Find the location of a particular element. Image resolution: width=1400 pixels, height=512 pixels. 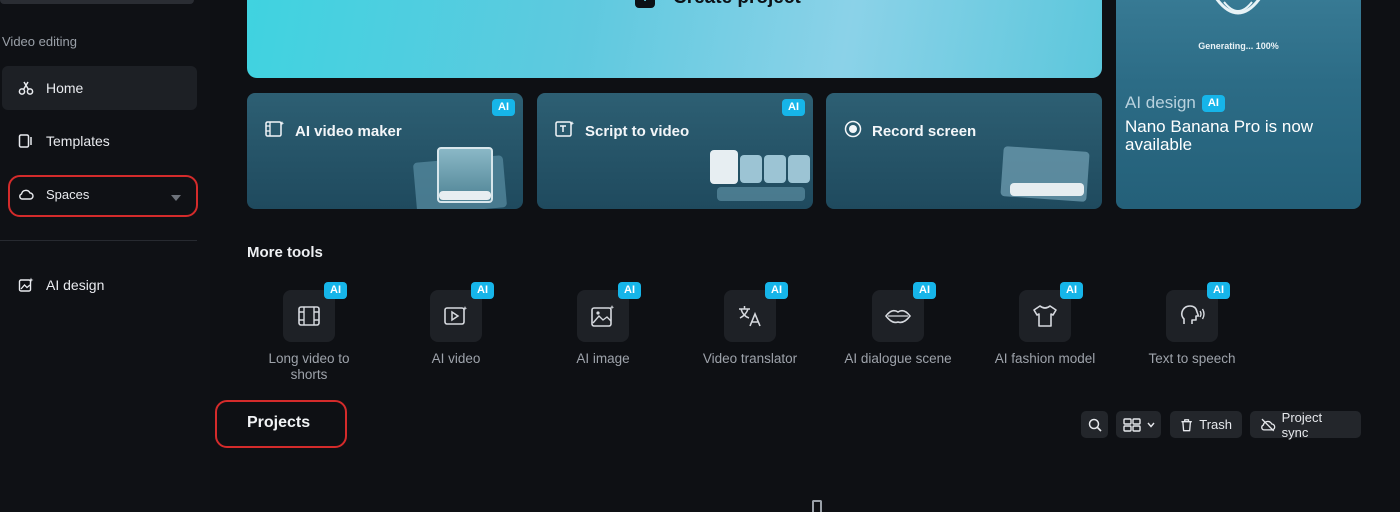

tool-long-video-to-shorts: AI Long video to shorts is located at coordinates (309, 332).